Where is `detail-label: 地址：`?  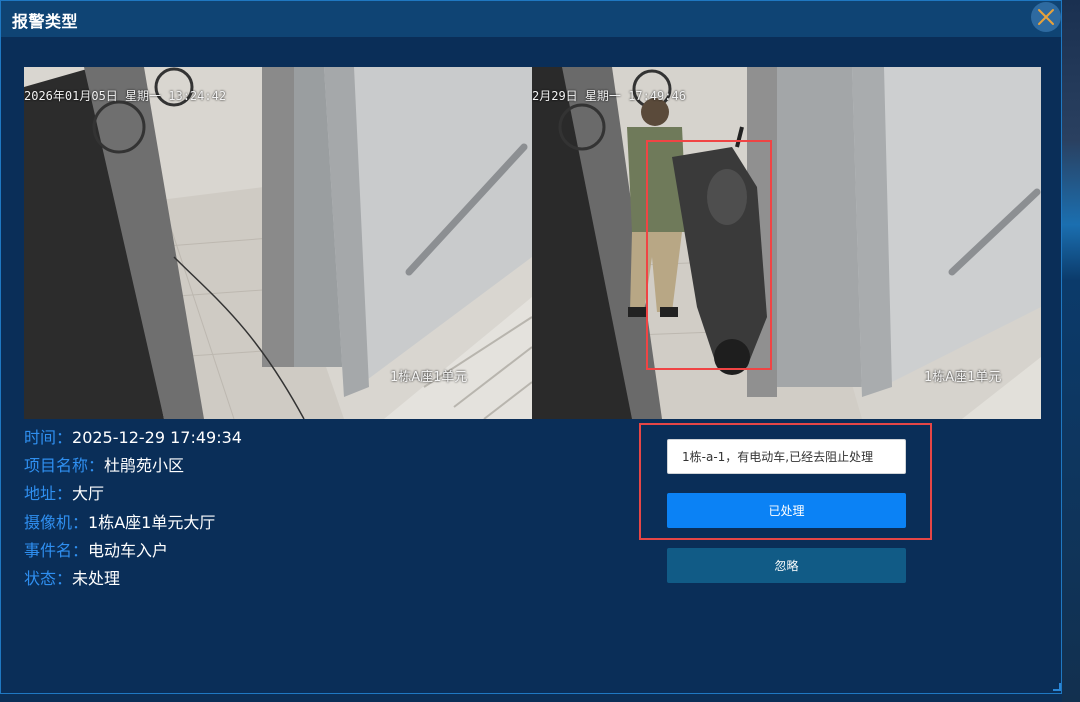
detail-label: 地址： is located at coordinates (48, 494).